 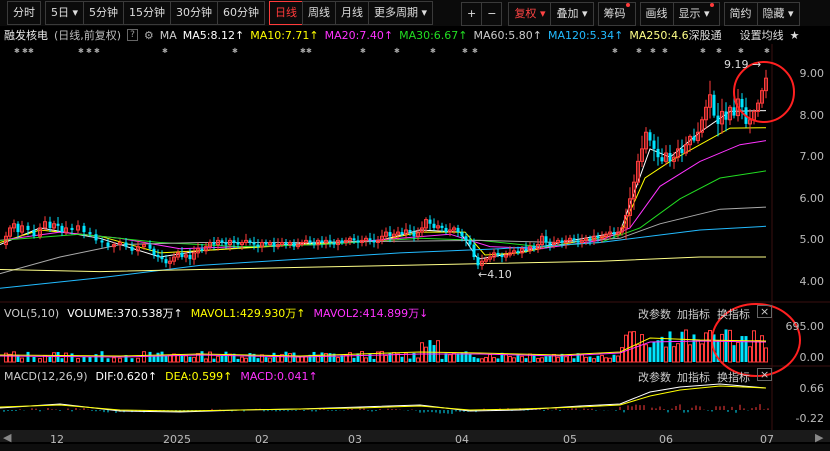 I want to click on draw-button: 画线, so click(x=656, y=14).